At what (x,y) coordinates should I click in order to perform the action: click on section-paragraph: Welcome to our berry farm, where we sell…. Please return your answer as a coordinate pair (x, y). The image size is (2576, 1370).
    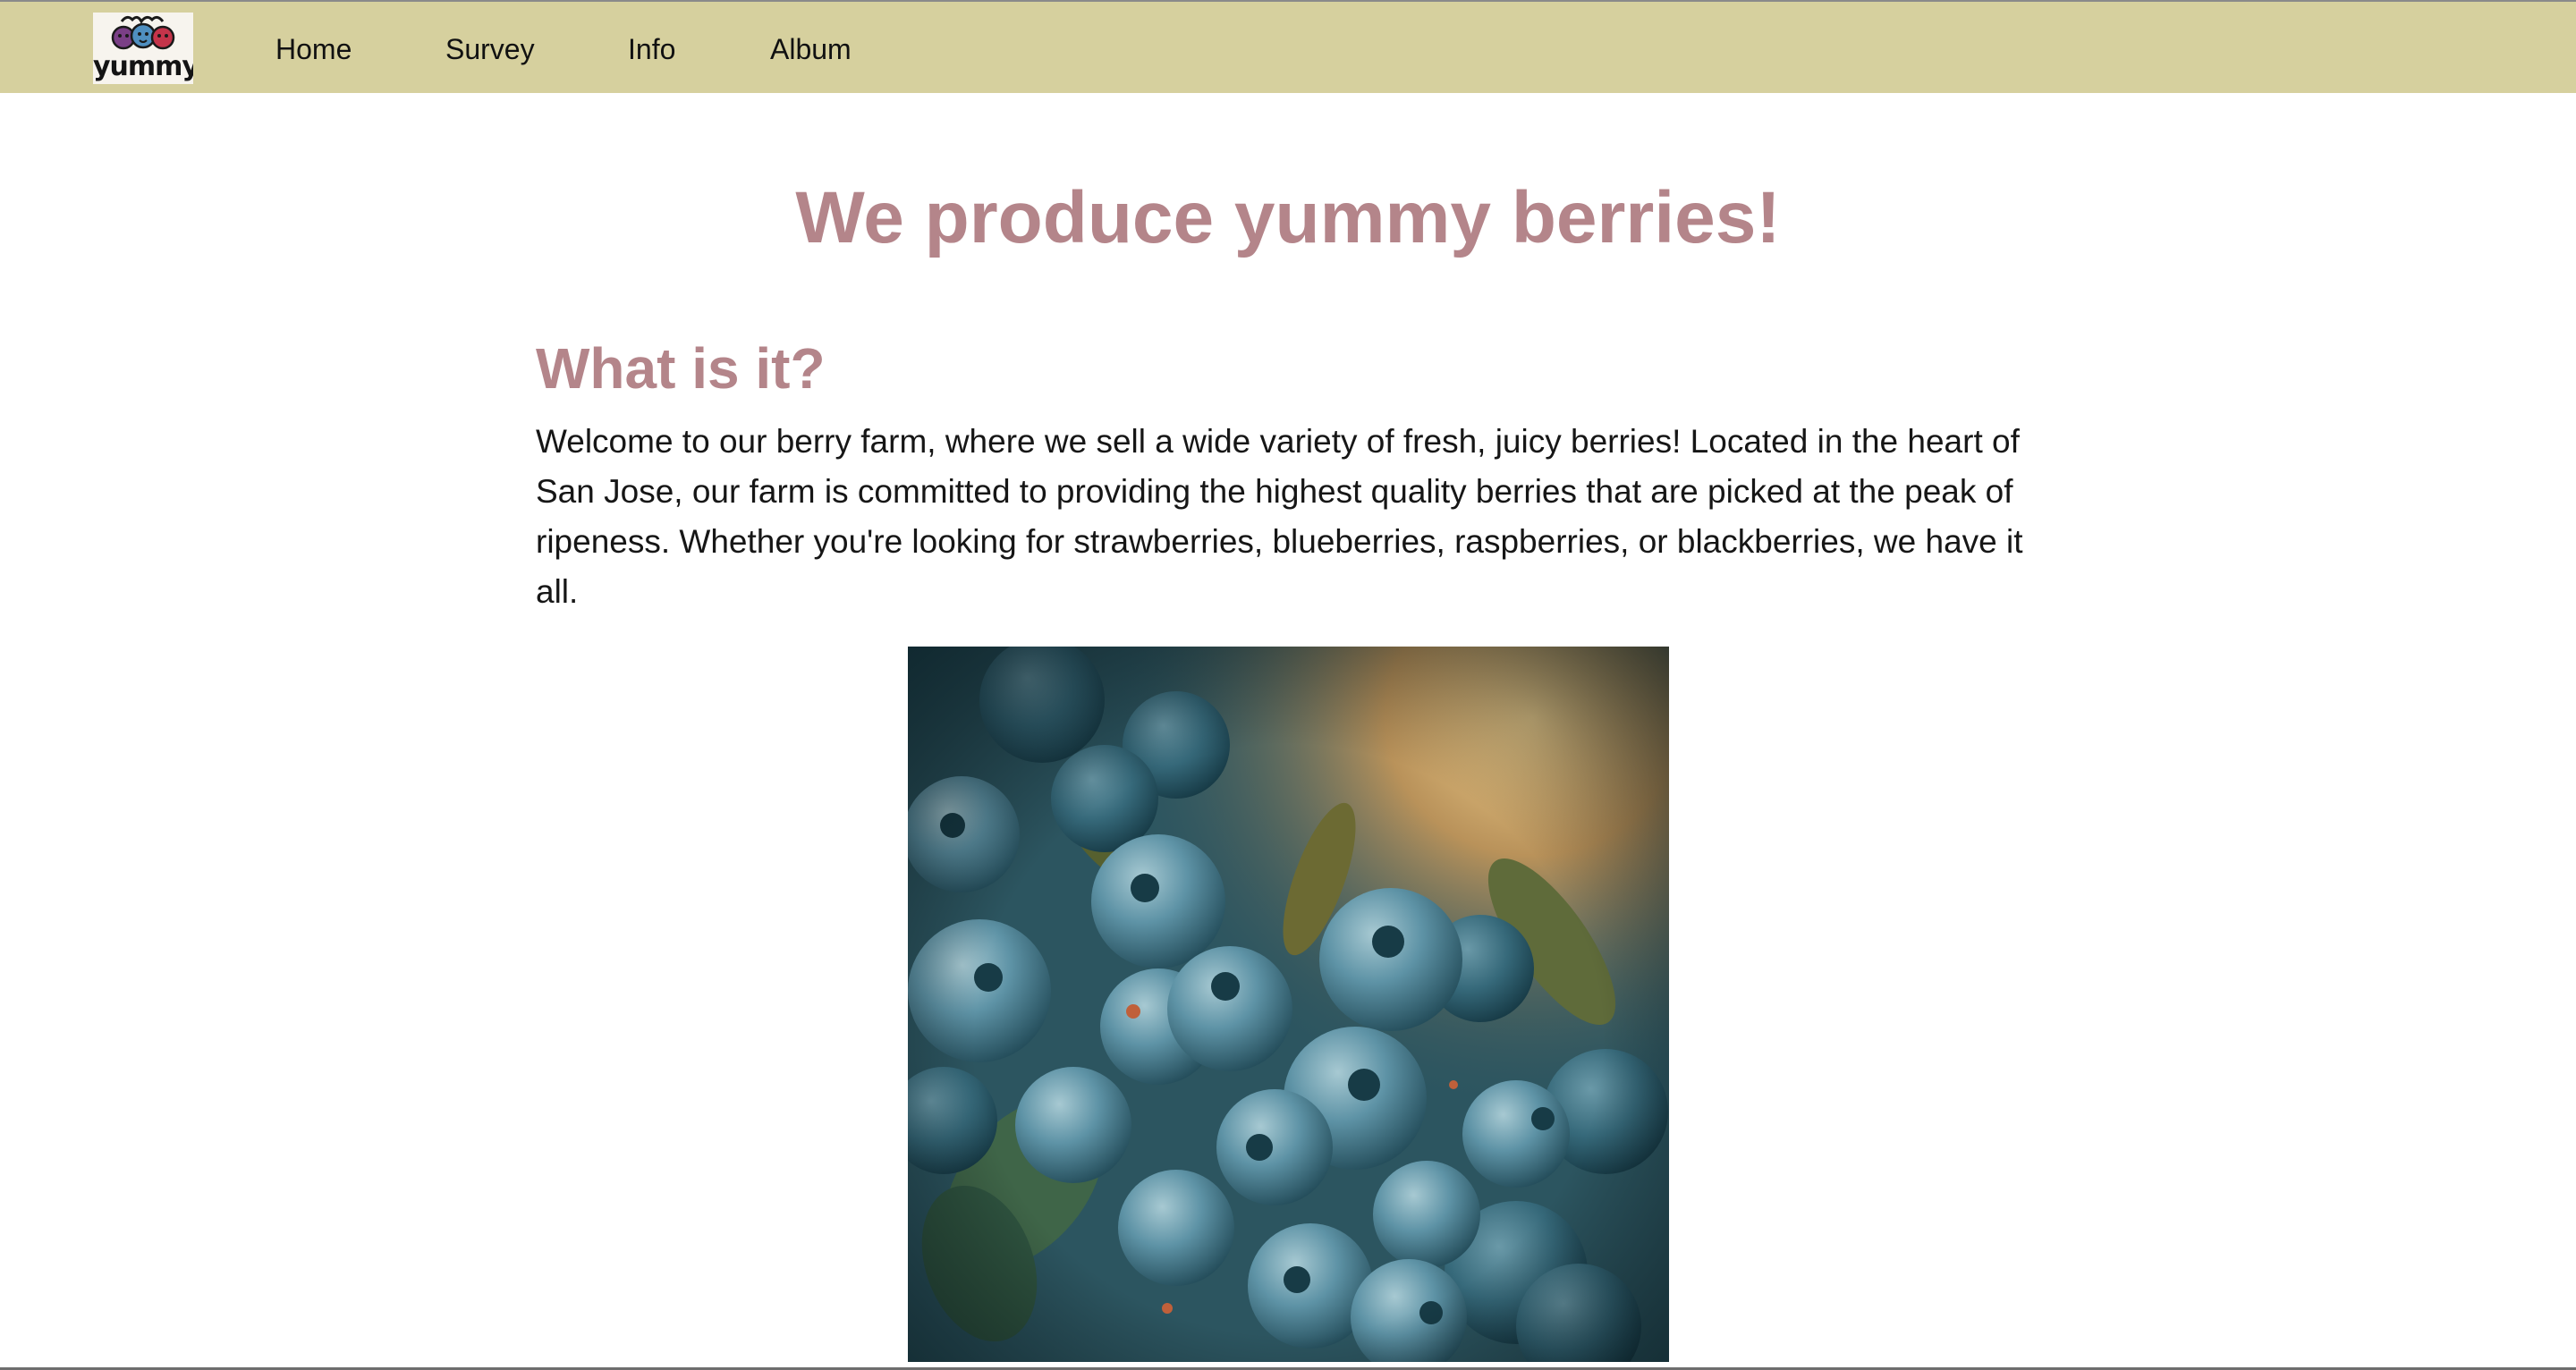
    Looking at the image, I should click on (1279, 516).